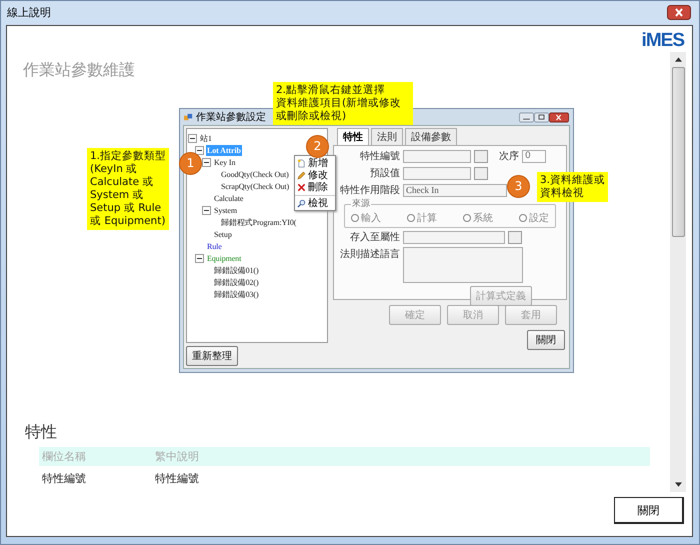 The height and width of the screenshot is (545, 700). What do you see at coordinates (343, 103) in the screenshot?
I see `callout-note: 2.點擊滑鼠右鍵並選擇 資料維護項目(新增或修改 或刪除或檢視)` at bounding box center [343, 103].